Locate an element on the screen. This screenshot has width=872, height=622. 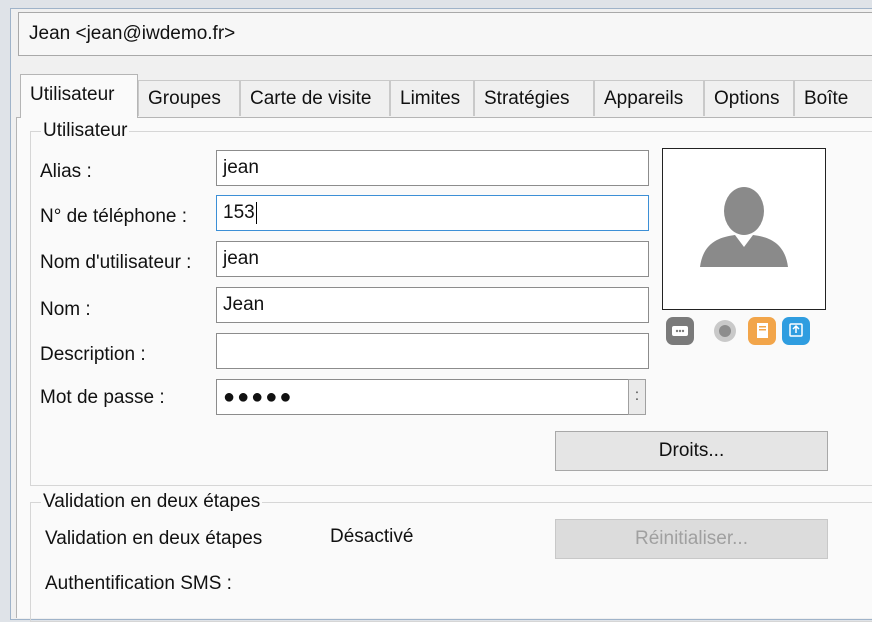
password-value: ●●●●● is located at coordinates (258, 397).